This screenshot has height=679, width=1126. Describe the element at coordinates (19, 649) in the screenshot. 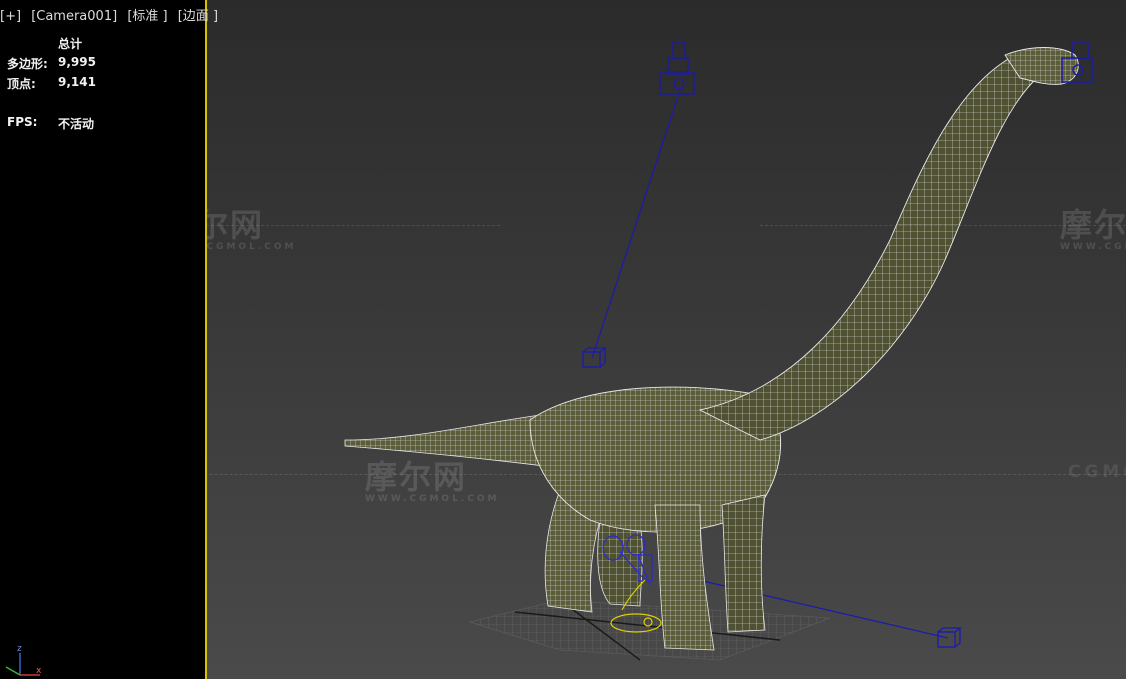

I see `axis-z-label: z` at that location.